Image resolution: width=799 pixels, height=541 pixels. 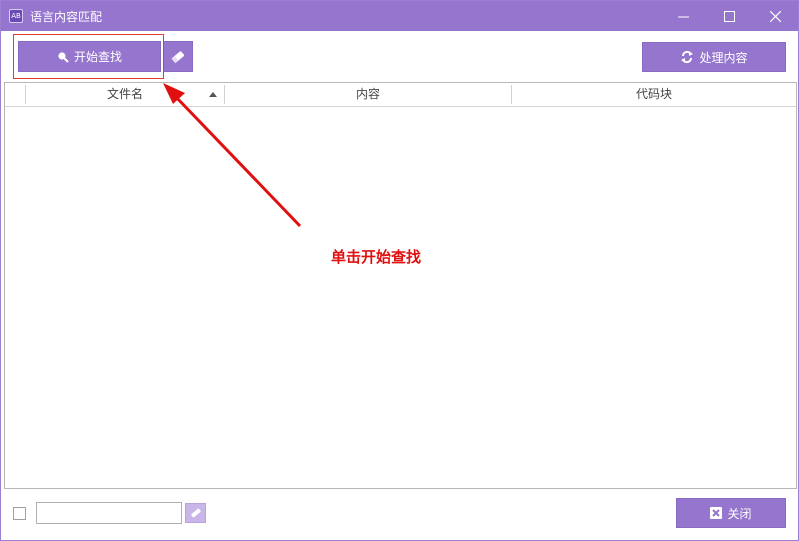 I want to click on refresh-icon, so click(x=687, y=57).